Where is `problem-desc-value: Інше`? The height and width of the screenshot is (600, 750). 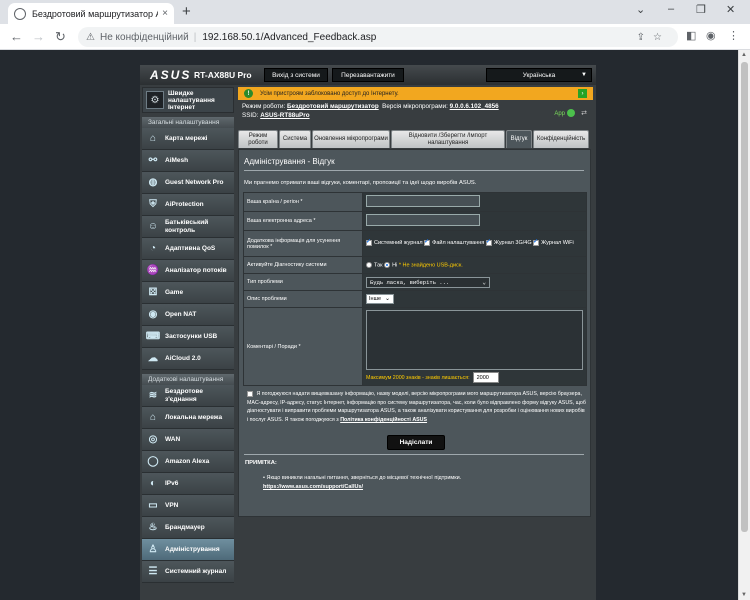 problem-desc-value: Інше is located at coordinates (375, 299).